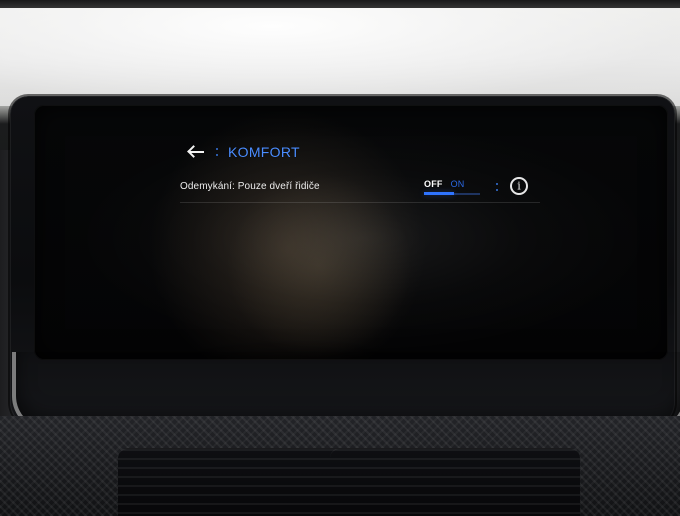 The image size is (680, 516). What do you see at coordinates (340, 4) in the screenshot?
I see `windshield-top-edge` at bounding box center [340, 4].